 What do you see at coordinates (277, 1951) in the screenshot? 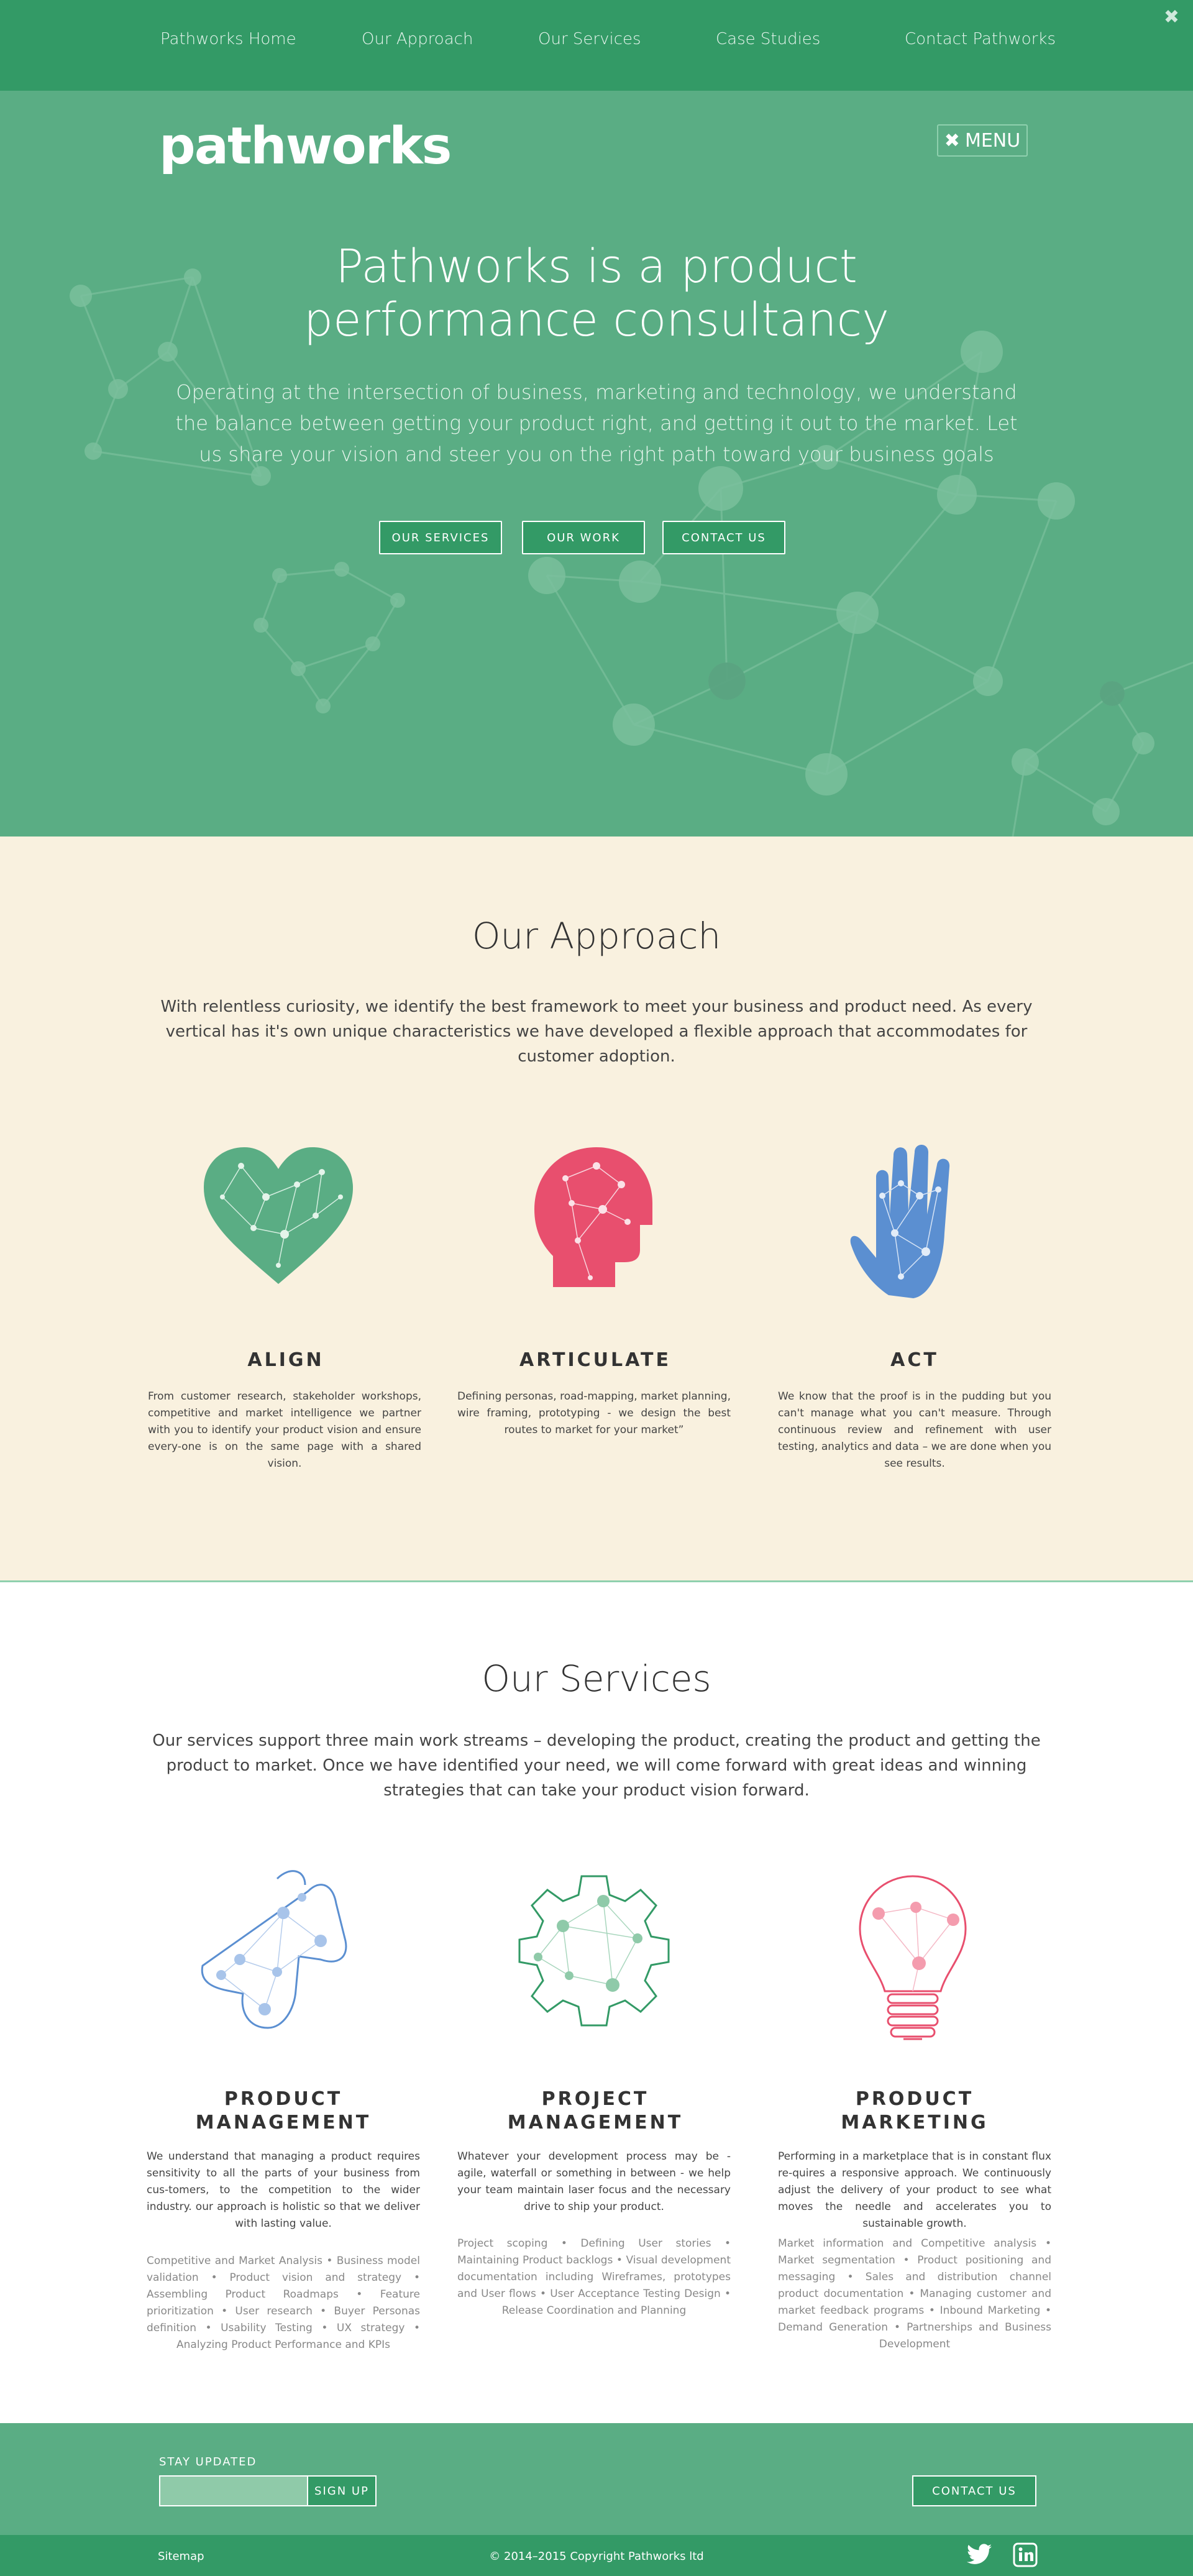
I see `megaphone-icon` at bounding box center [277, 1951].